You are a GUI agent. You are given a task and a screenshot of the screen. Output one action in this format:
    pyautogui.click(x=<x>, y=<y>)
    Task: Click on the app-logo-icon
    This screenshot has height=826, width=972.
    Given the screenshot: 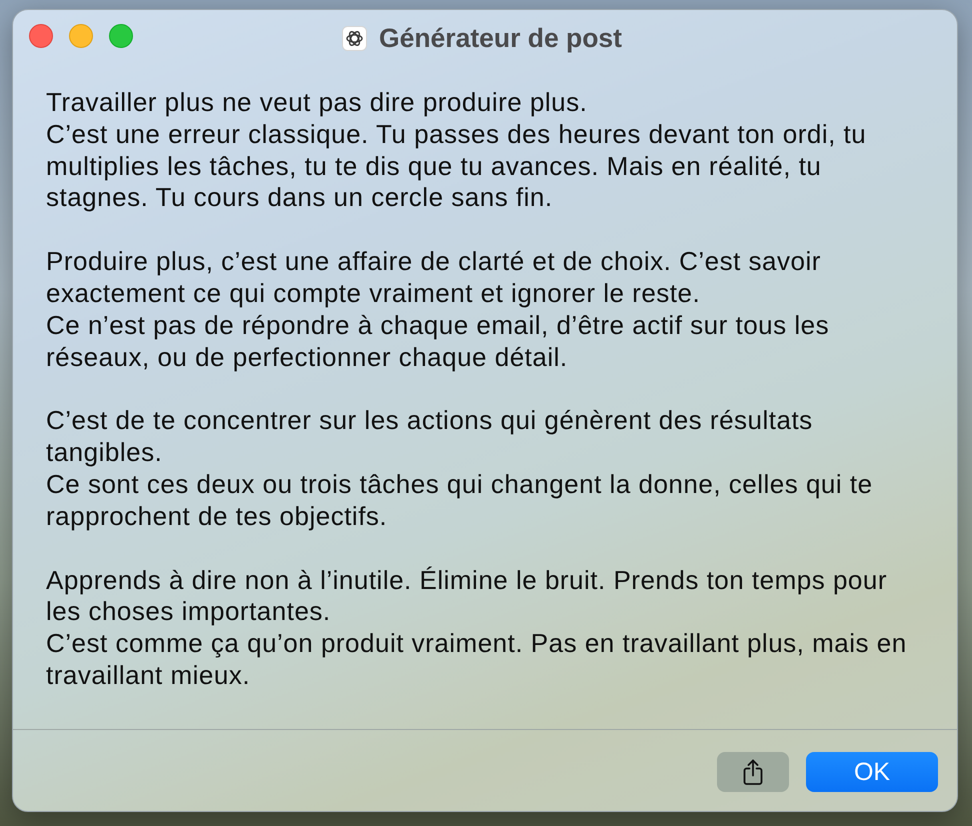 What is the action you would take?
    pyautogui.click(x=354, y=38)
    